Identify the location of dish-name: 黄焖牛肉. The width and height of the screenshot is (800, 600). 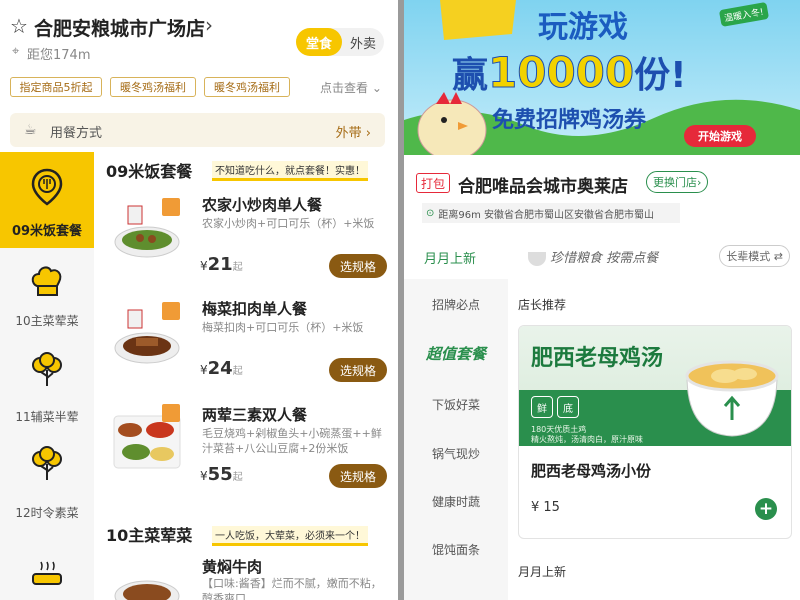
(232, 566).